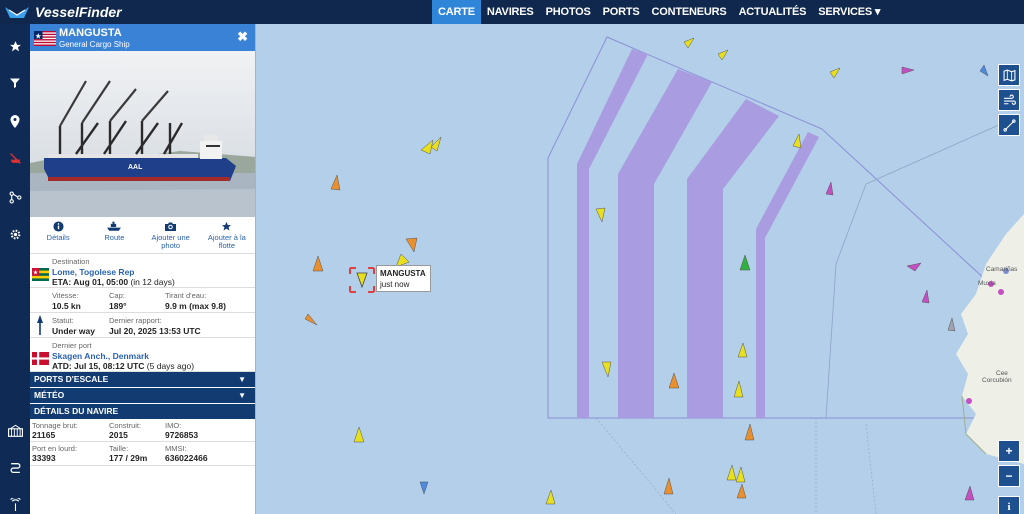 Image resolution: width=1024 pixels, height=514 pixels. Describe the element at coordinates (15, 234) in the screenshot. I see `settings-icon` at that location.